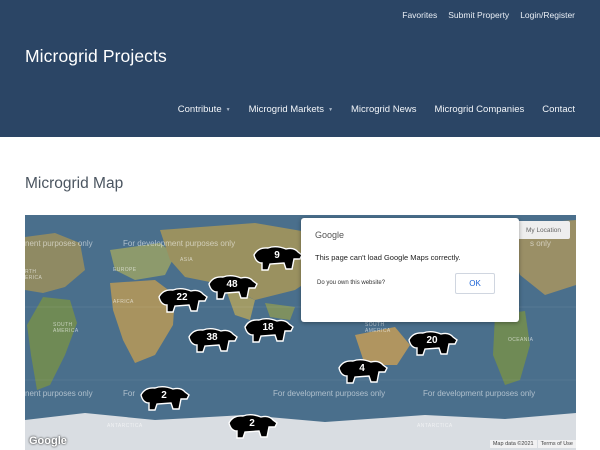 The width and height of the screenshot is (600, 450). Describe the element at coordinates (478, 15) in the screenshot. I see `submit-property-link: Submit Property` at that location.